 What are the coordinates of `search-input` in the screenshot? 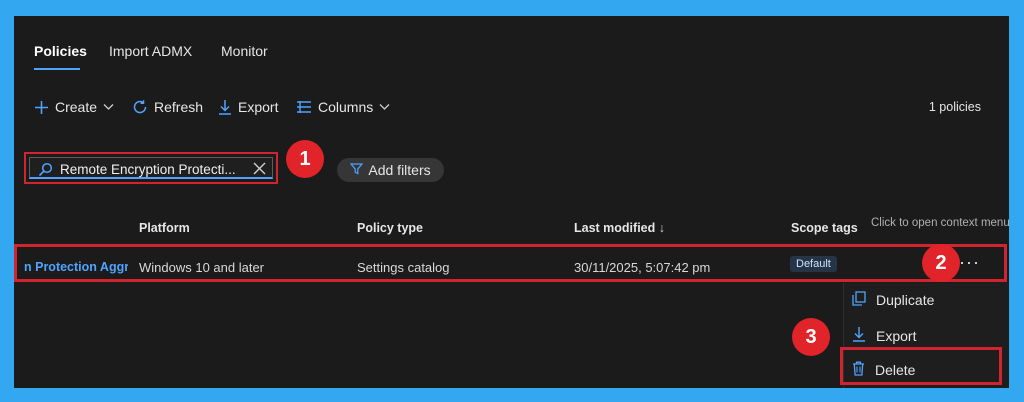 It's located at (155, 169).